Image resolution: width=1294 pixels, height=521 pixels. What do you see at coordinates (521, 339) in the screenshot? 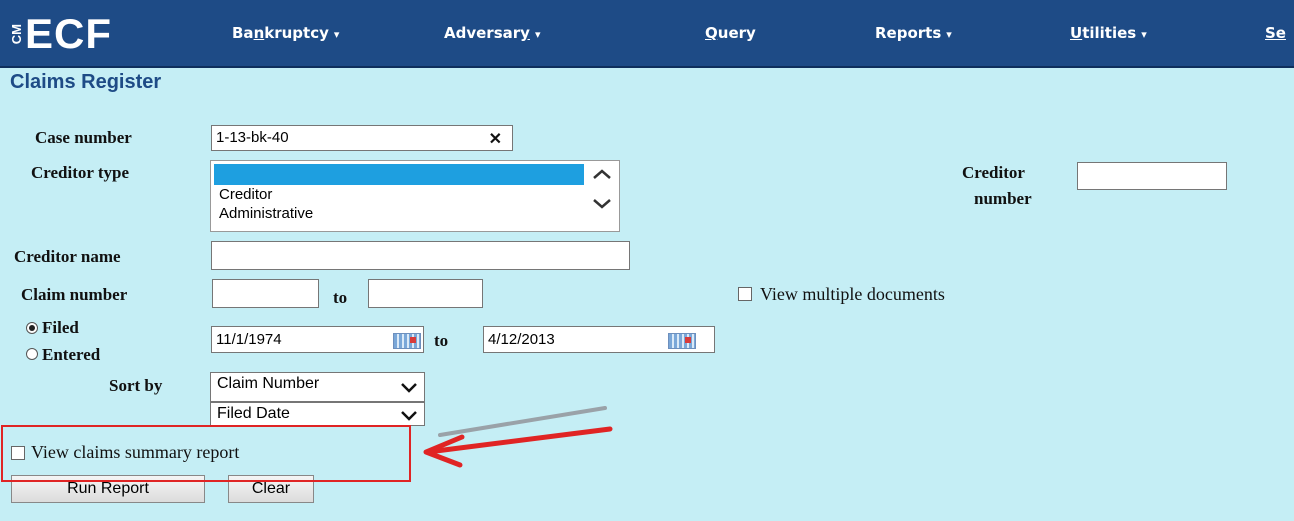
I see `date-to-value: 4/12/2013` at bounding box center [521, 339].